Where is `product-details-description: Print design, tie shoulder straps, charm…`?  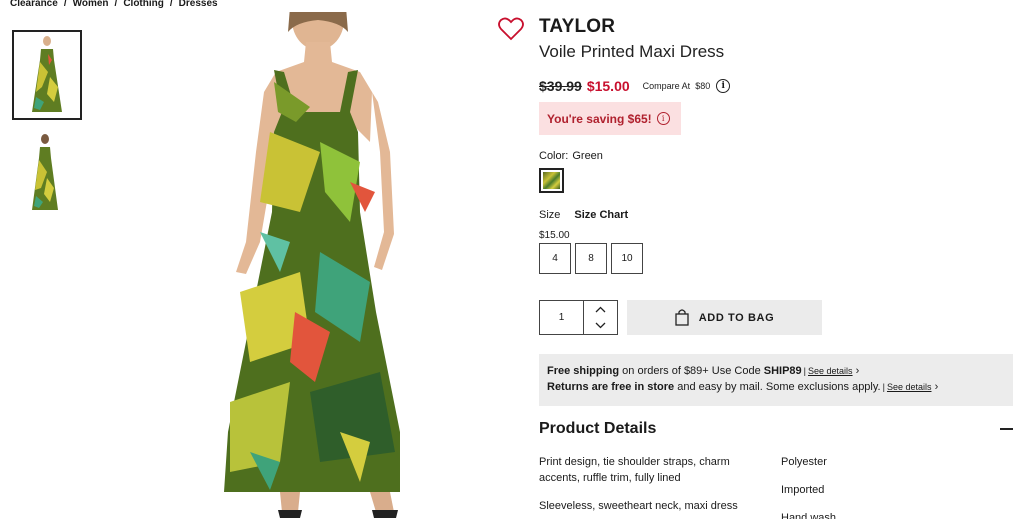 product-details-description: Print design, tie shoulder straps, charm… is located at coordinates (644, 486).